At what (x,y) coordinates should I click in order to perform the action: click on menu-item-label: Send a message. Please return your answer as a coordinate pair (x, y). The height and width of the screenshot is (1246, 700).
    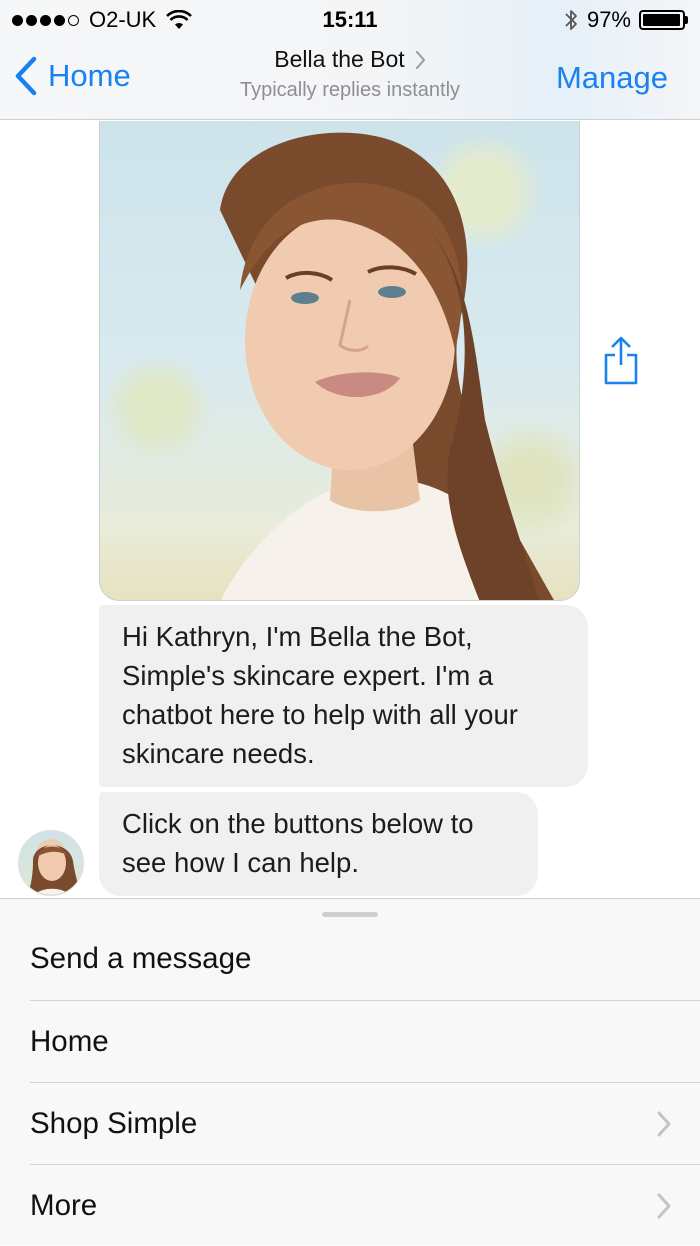
    Looking at the image, I should click on (141, 958).